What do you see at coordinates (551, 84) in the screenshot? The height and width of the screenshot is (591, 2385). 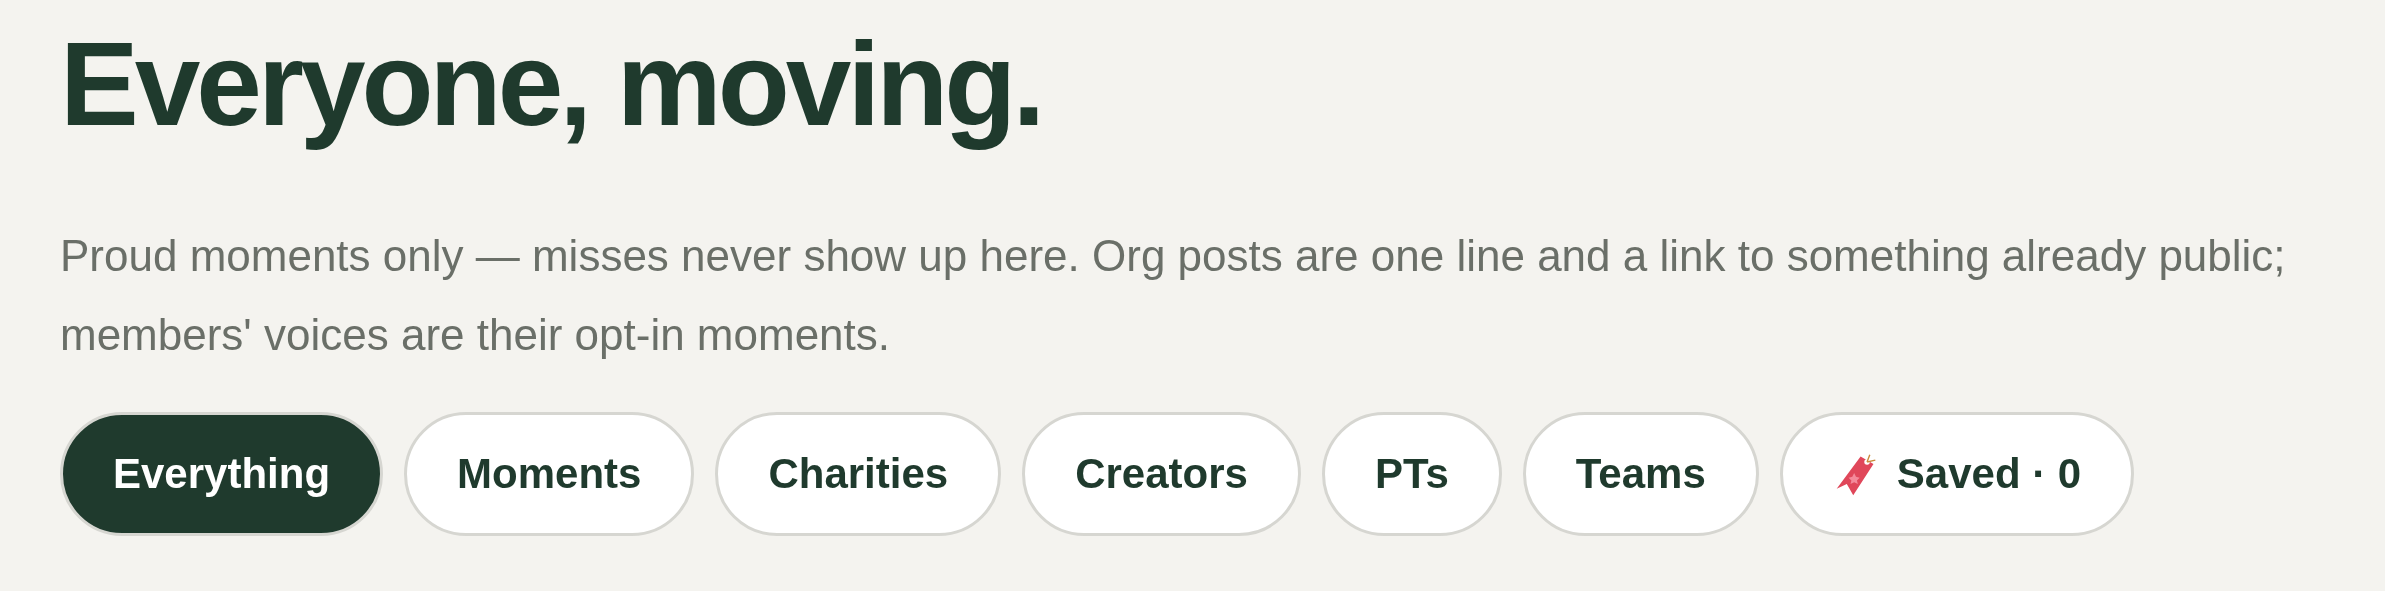 I see `page-heading: Everyone, moving.` at bounding box center [551, 84].